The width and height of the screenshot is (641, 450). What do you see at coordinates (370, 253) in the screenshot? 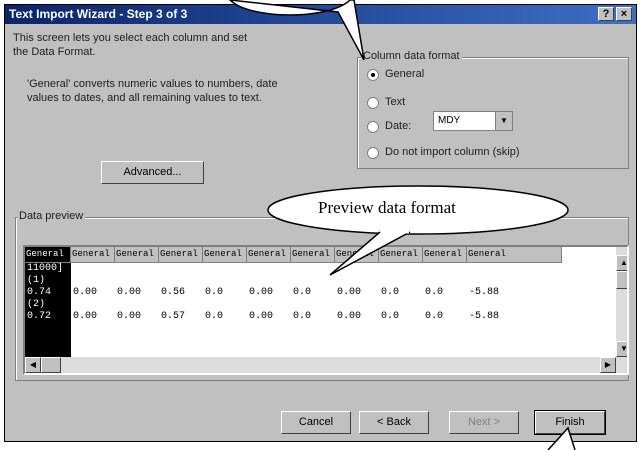
I see `preview-callout-tail` at bounding box center [370, 253].